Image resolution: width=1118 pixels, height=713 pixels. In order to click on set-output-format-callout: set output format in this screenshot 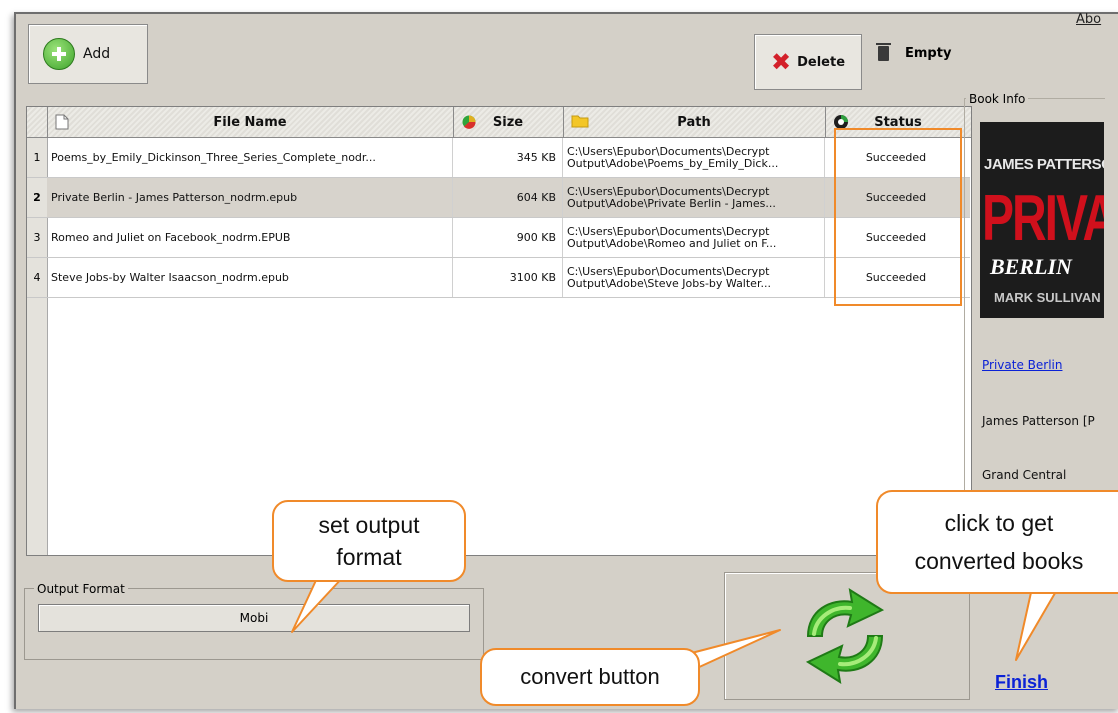, I will do `click(369, 541)`.